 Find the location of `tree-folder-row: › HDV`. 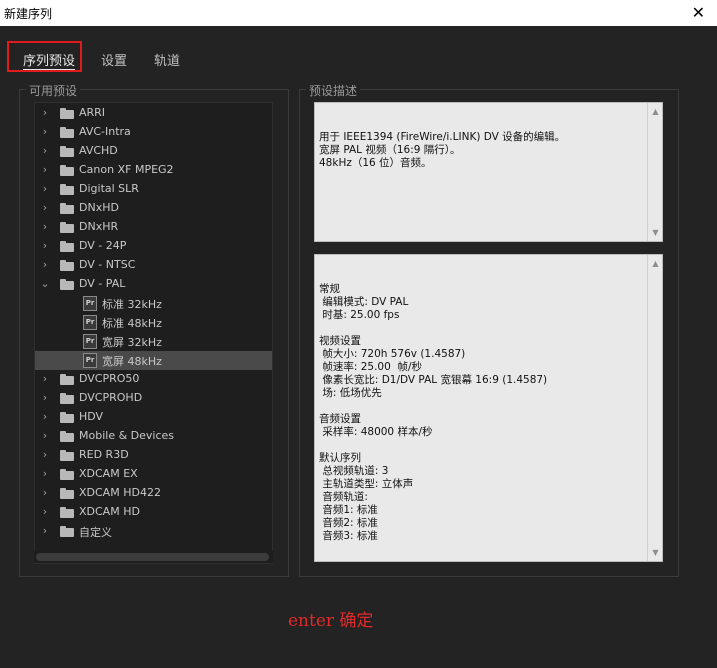

tree-folder-row: › HDV is located at coordinates (153, 417).